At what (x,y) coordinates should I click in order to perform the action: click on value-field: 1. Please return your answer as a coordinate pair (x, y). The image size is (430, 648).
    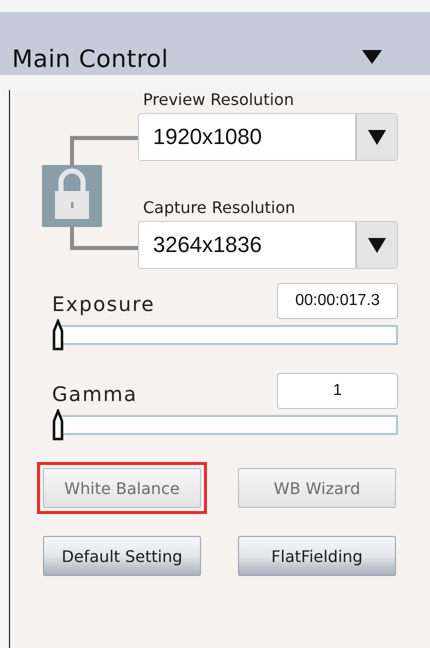
    Looking at the image, I should click on (337, 391).